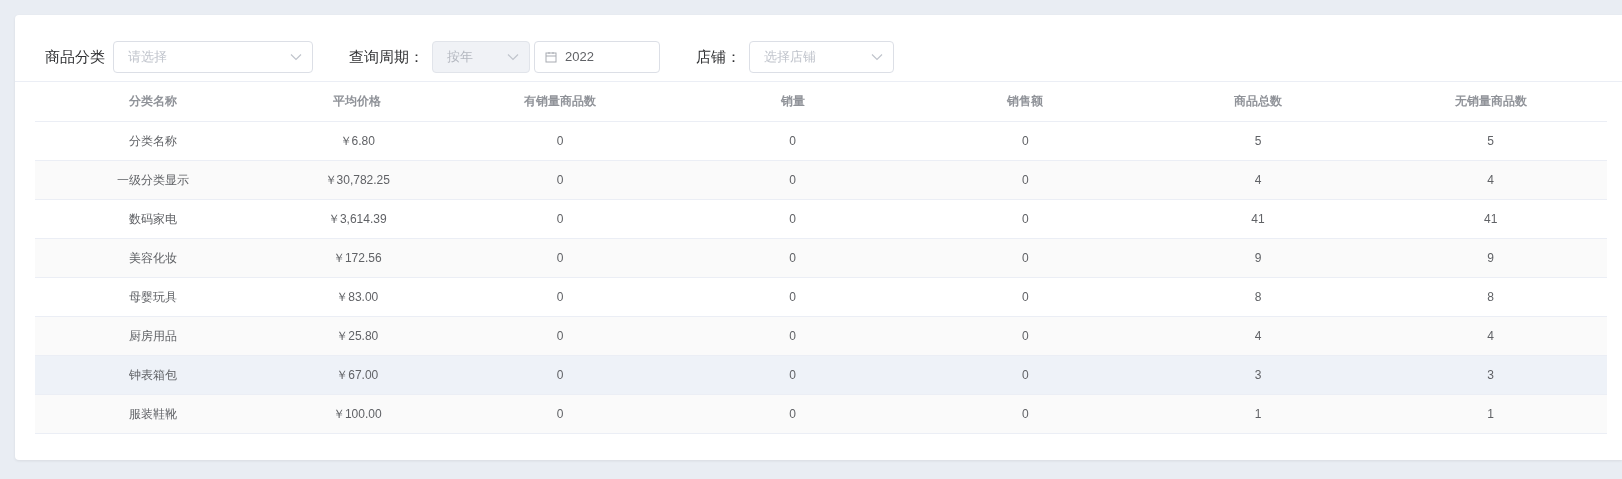  What do you see at coordinates (357, 374) in the screenshot?
I see `table-cell: ￥67.00` at bounding box center [357, 374].